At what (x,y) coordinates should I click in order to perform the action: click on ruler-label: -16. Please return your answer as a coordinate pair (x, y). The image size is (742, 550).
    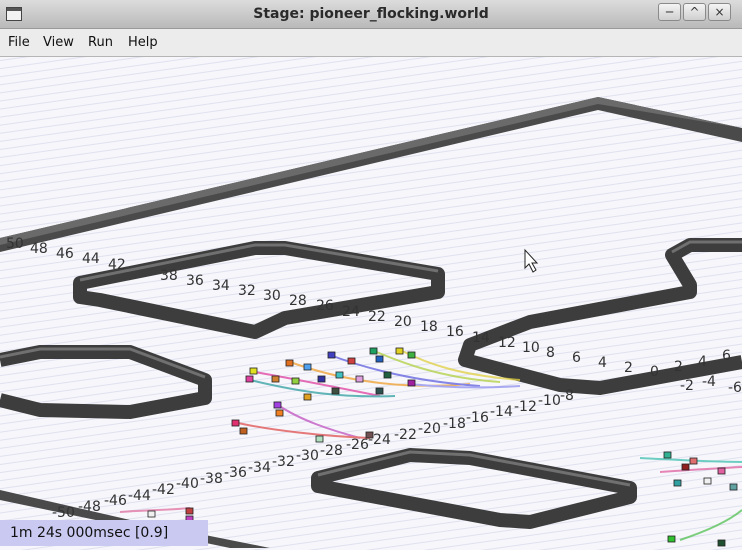
    Looking at the image, I should click on (477, 418).